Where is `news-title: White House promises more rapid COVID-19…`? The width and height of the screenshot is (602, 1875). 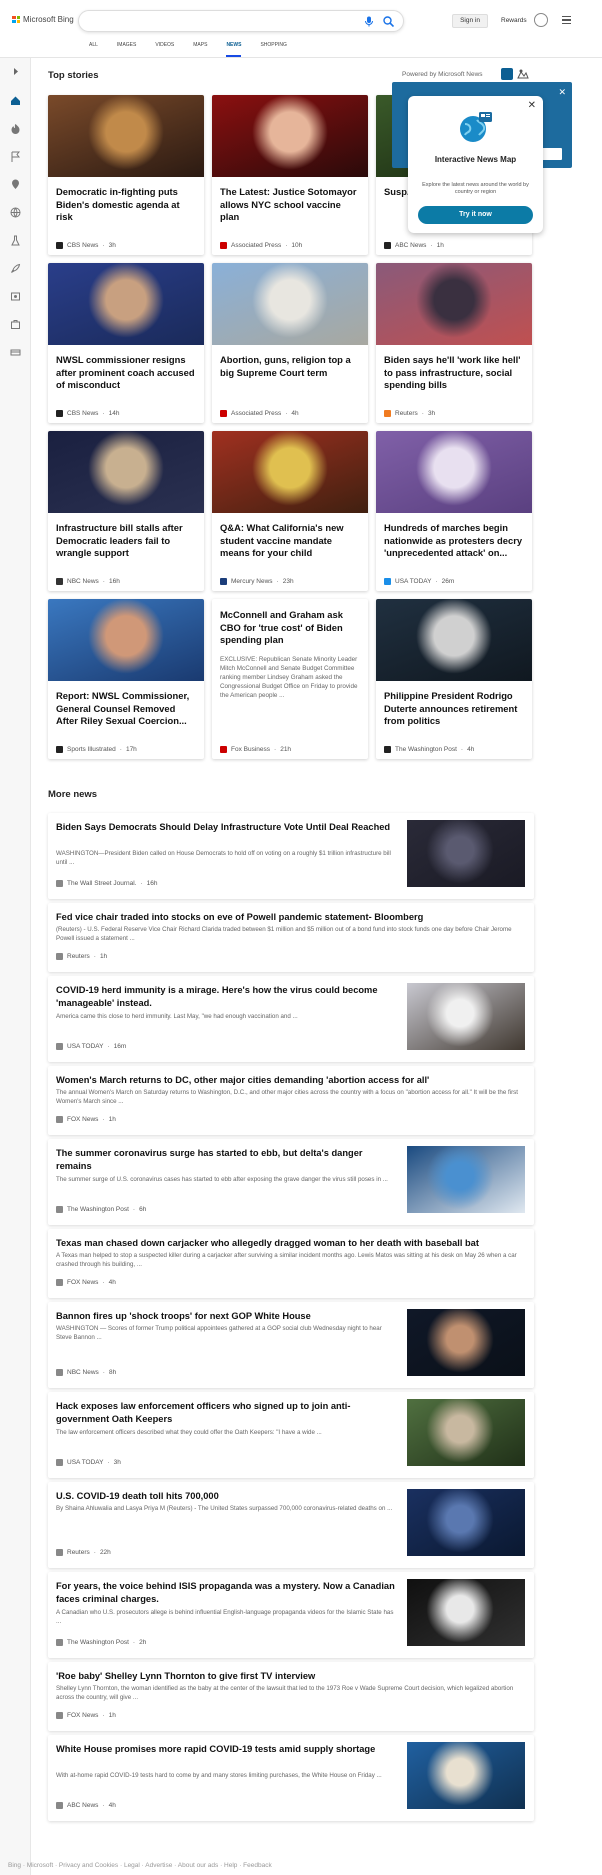 news-title: White House promises more rapid COVID-19… is located at coordinates (226, 1749).